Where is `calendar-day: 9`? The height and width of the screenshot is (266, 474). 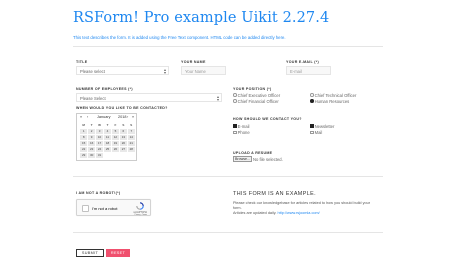
calendar-day: 9 is located at coordinates (91, 137).